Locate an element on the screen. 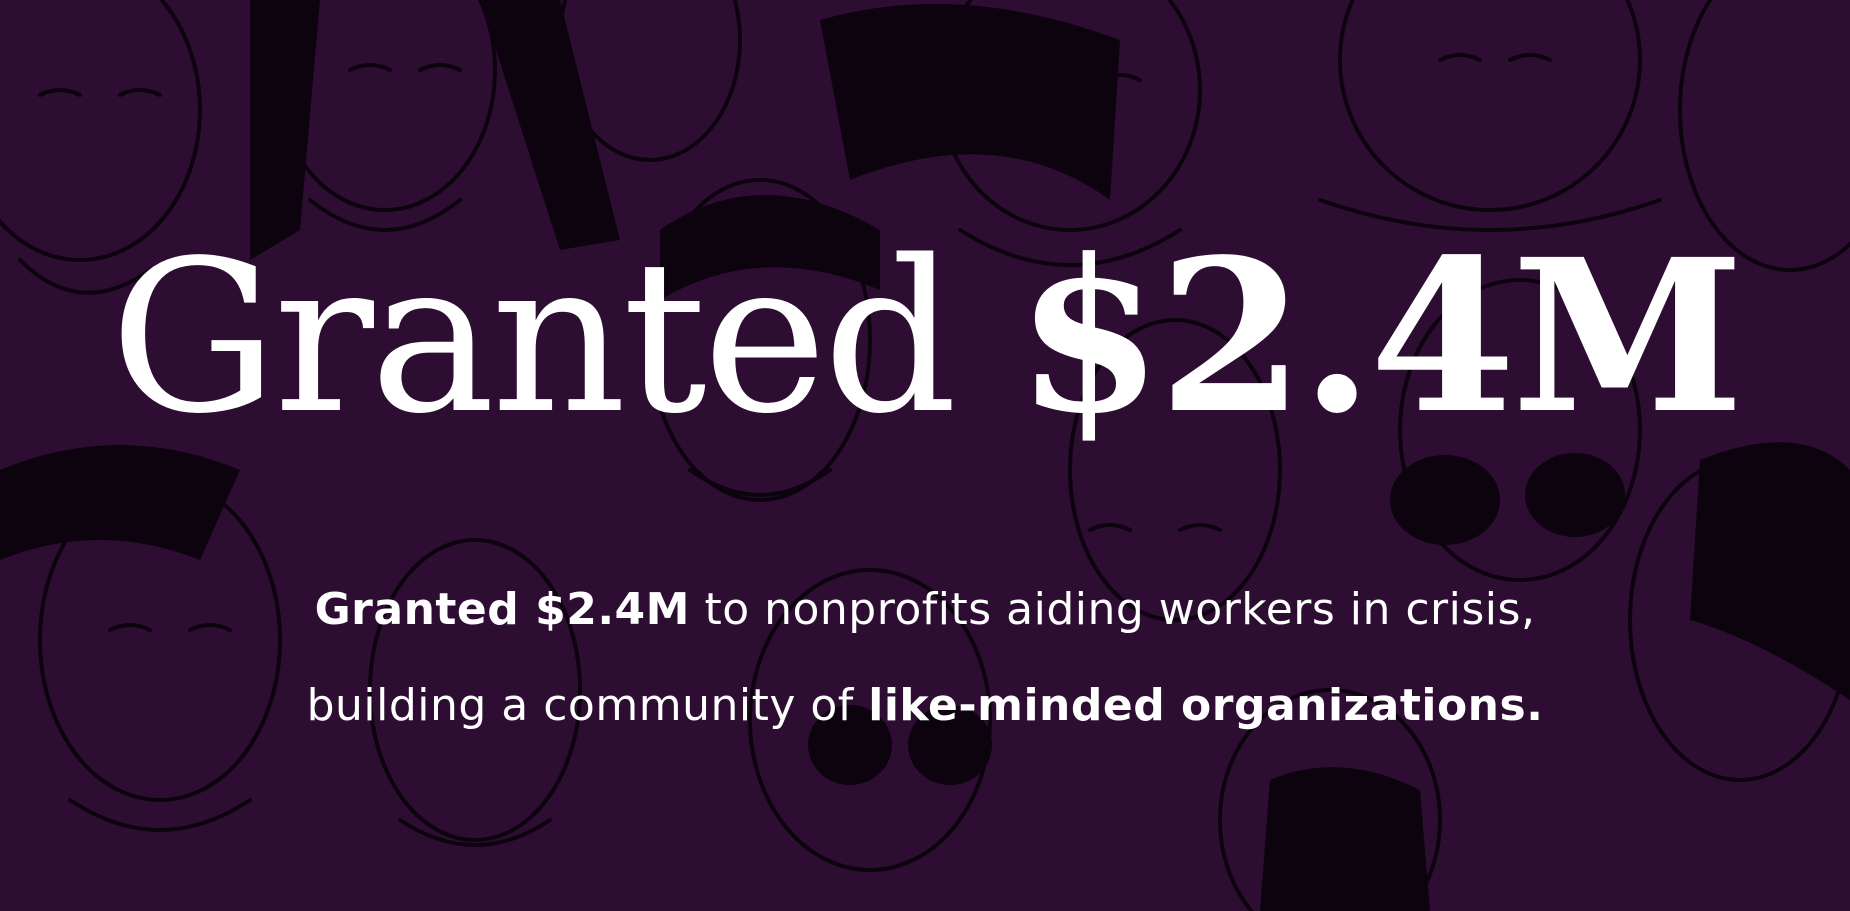 This screenshot has width=1850, height=911. headline-lead: Granted is located at coordinates (533, 337).